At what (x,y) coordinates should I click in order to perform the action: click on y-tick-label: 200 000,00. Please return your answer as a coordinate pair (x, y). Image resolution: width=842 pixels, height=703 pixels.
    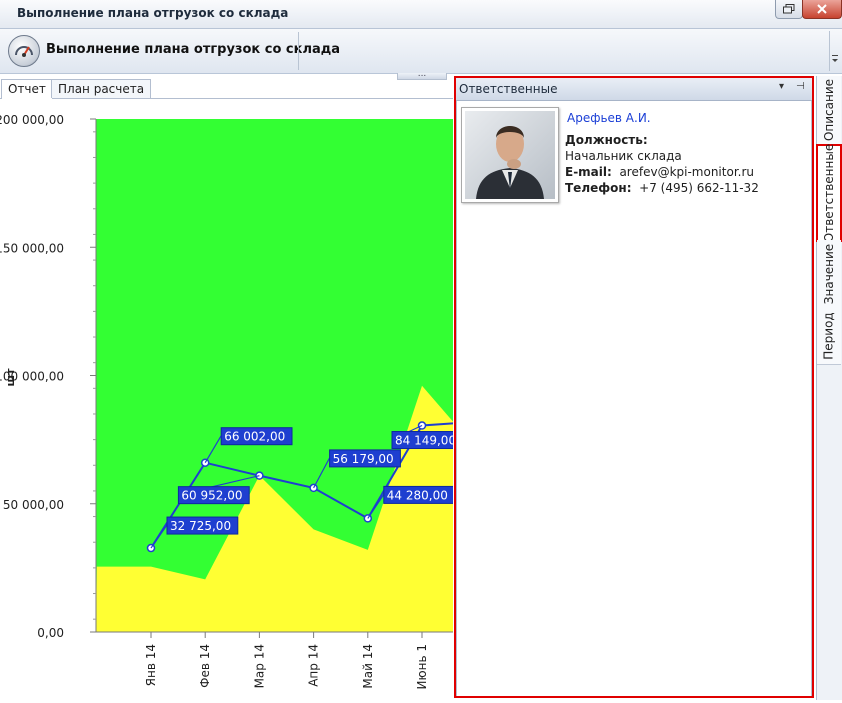
    Looking at the image, I should click on (32, 120).